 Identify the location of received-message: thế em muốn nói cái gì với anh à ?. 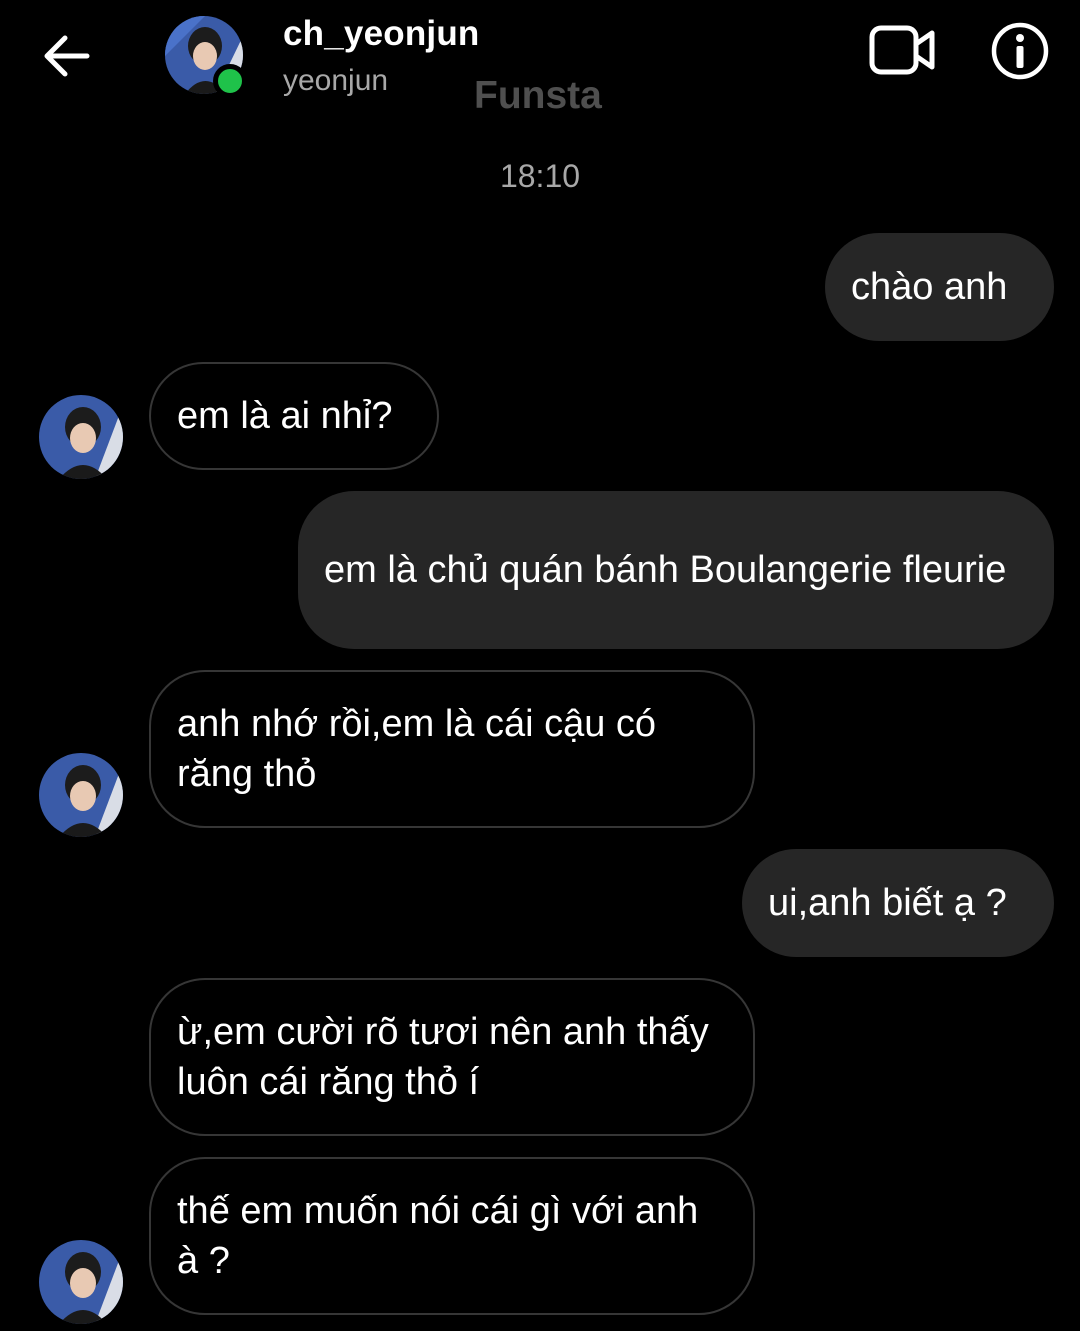
(452, 1236).